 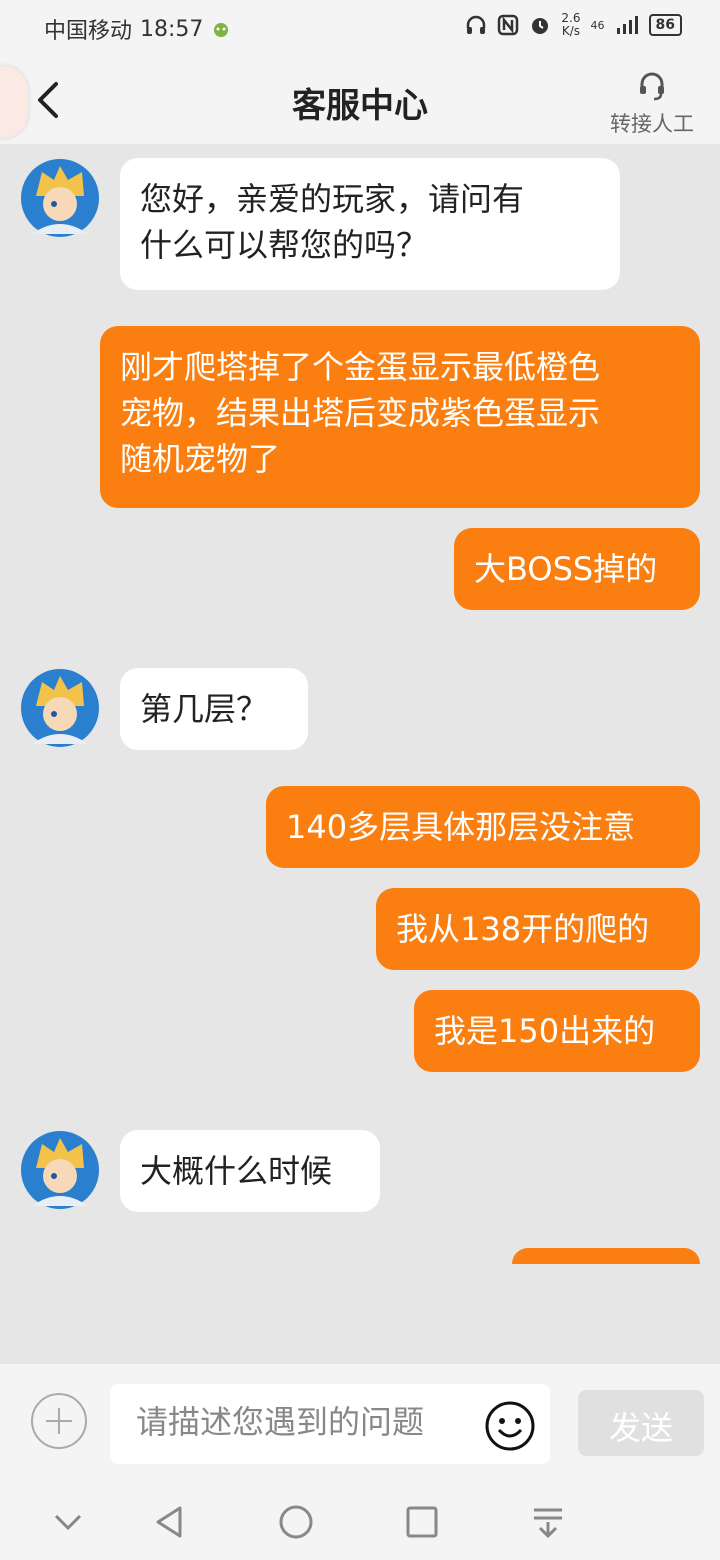 What do you see at coordinates (476, 24) in the screenshot?
I see `headphone-icon` at bounding box center [476, 24].